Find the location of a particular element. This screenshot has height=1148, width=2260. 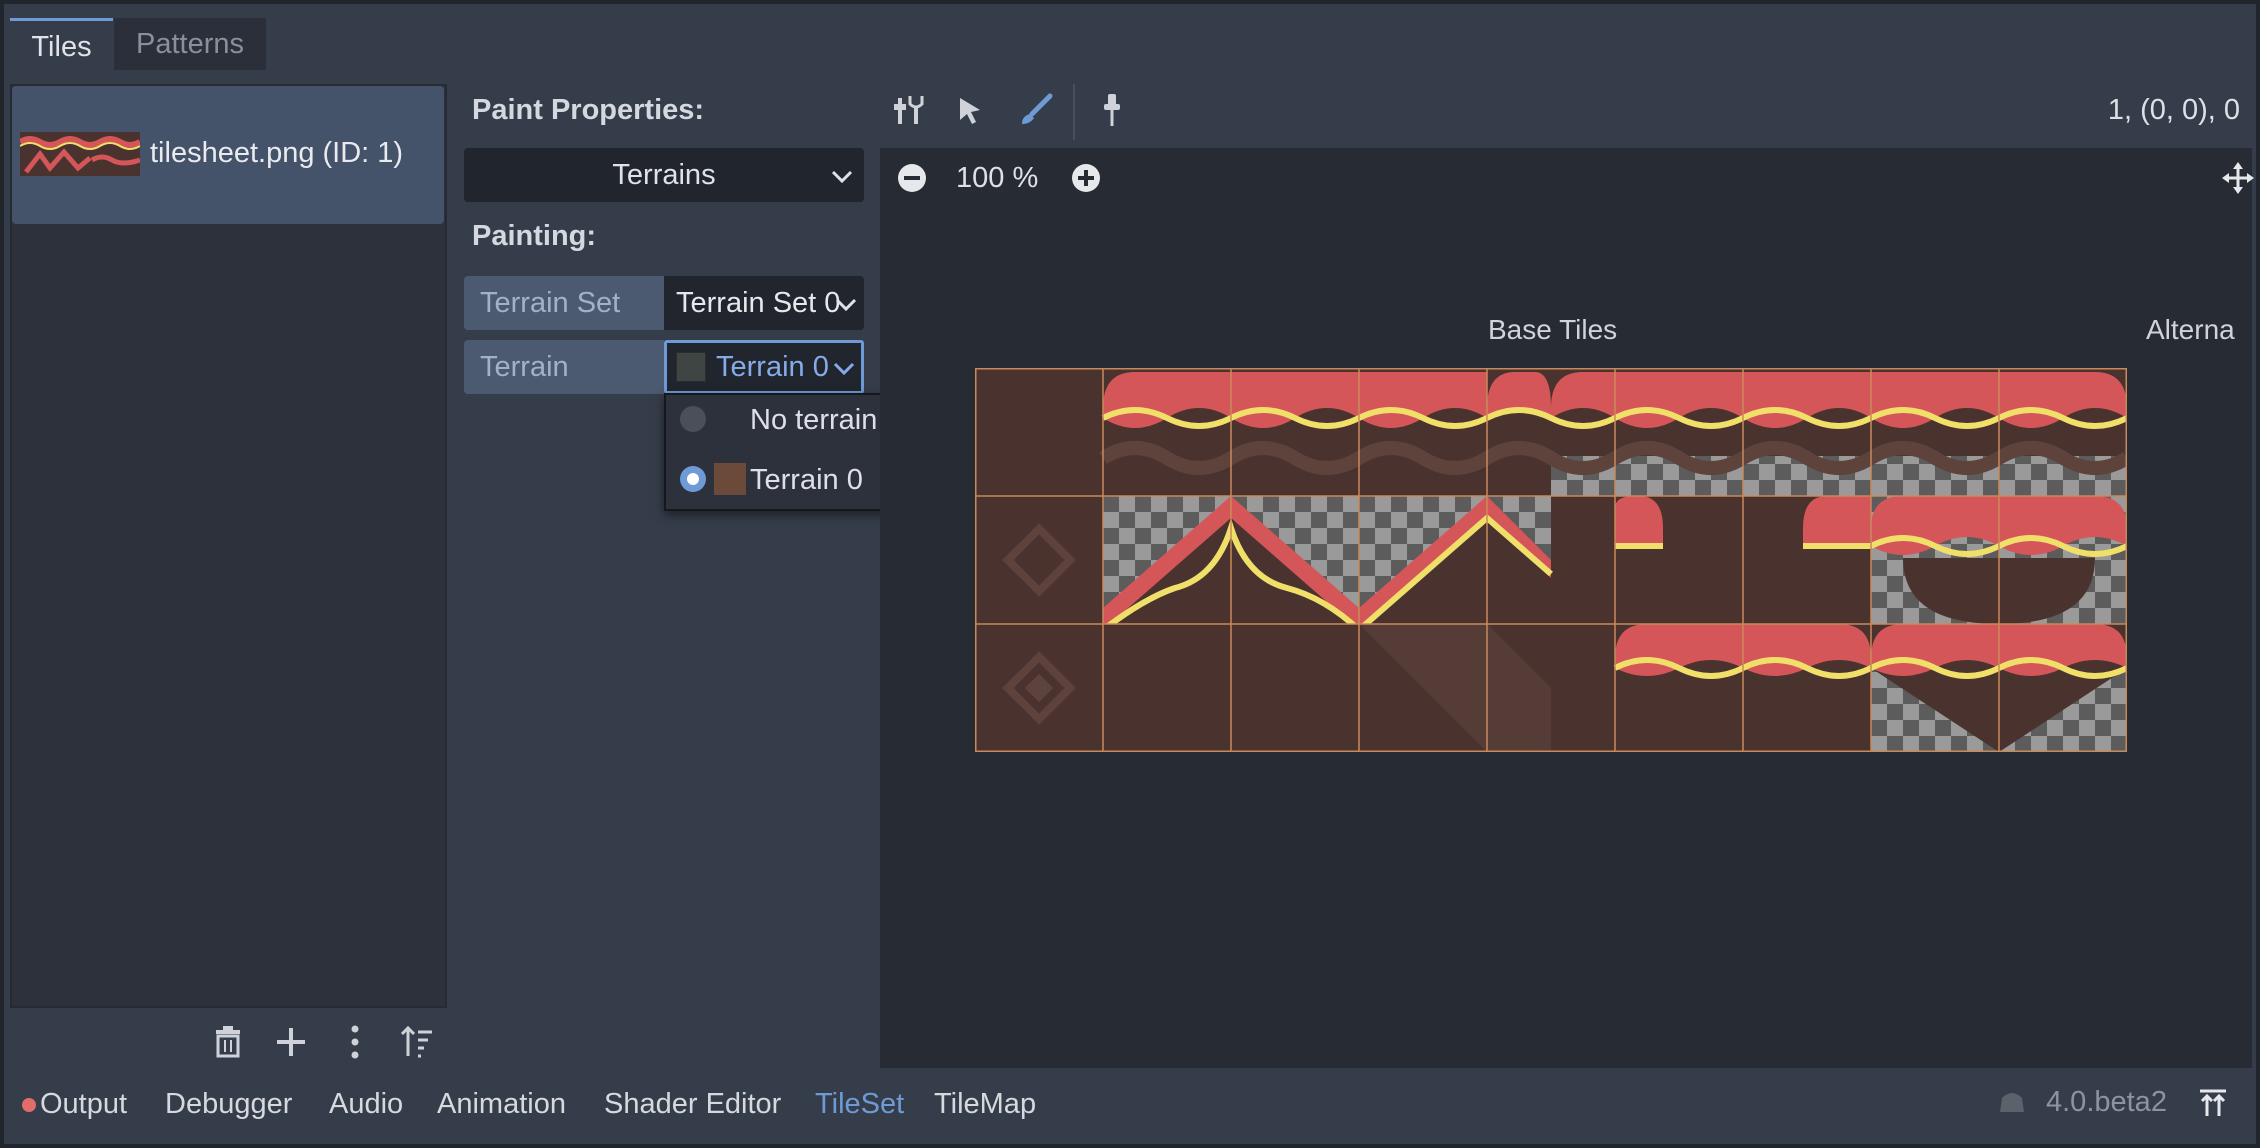

bottom-tab-tileset: TileSet is located at coordinates (859, 1104).